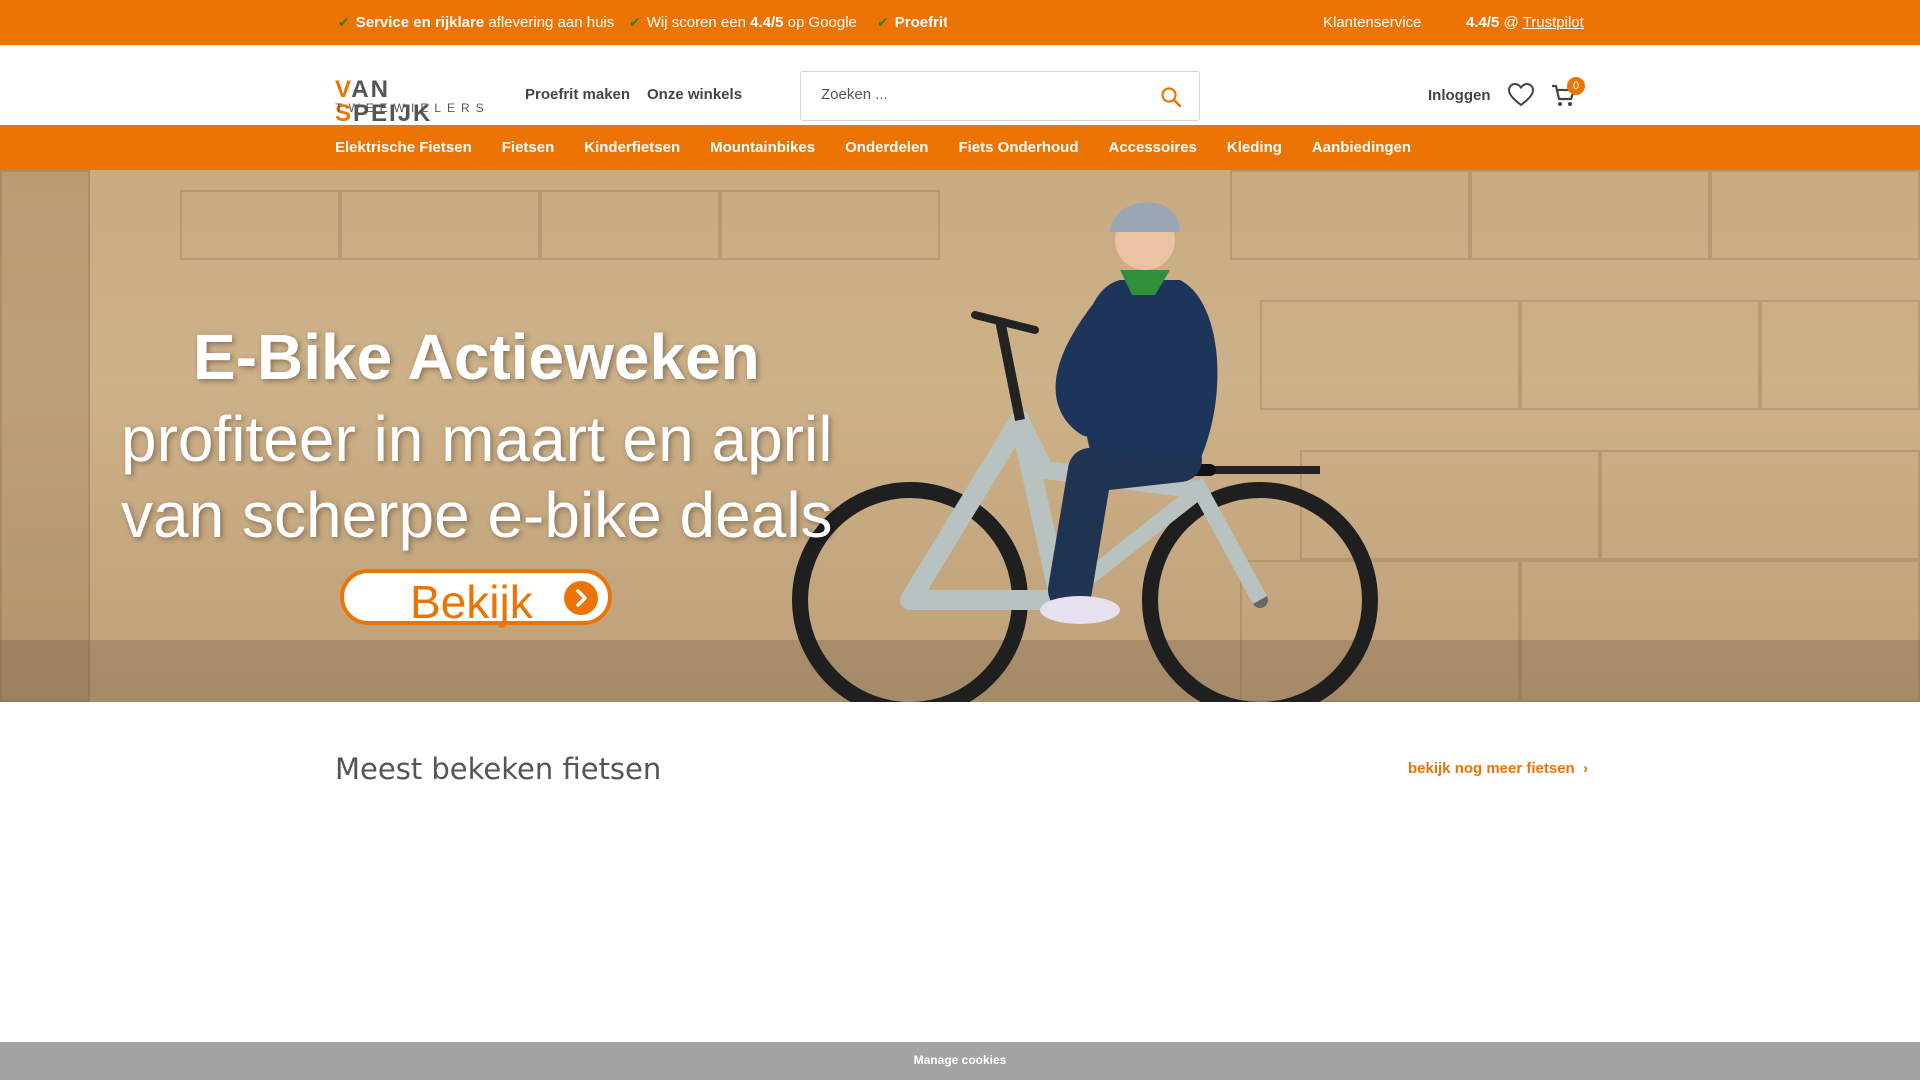  Describe the element at coordinates (1152, 147) in the screenshot. I see `nav-item-accessories: Accessoires` at that location.